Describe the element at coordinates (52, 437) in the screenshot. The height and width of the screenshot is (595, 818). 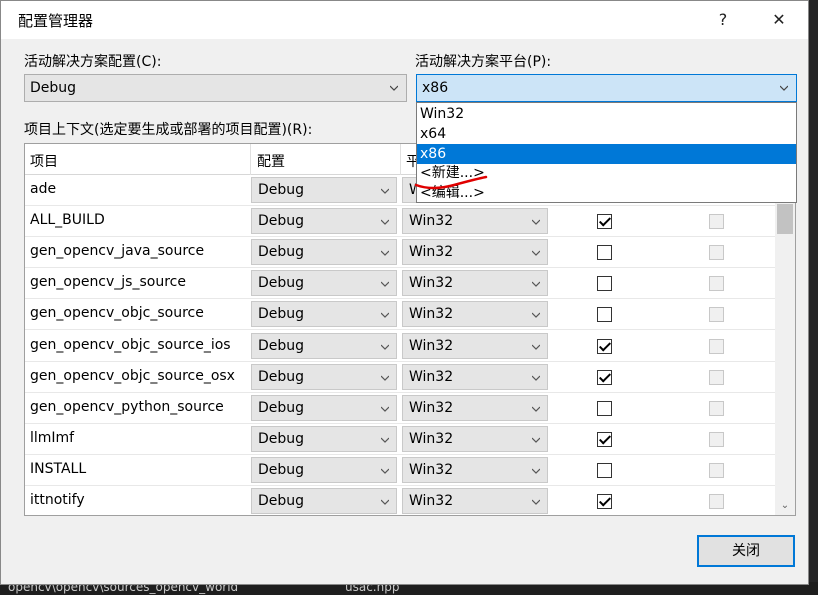
I see `project-name: llmImf` at that location.